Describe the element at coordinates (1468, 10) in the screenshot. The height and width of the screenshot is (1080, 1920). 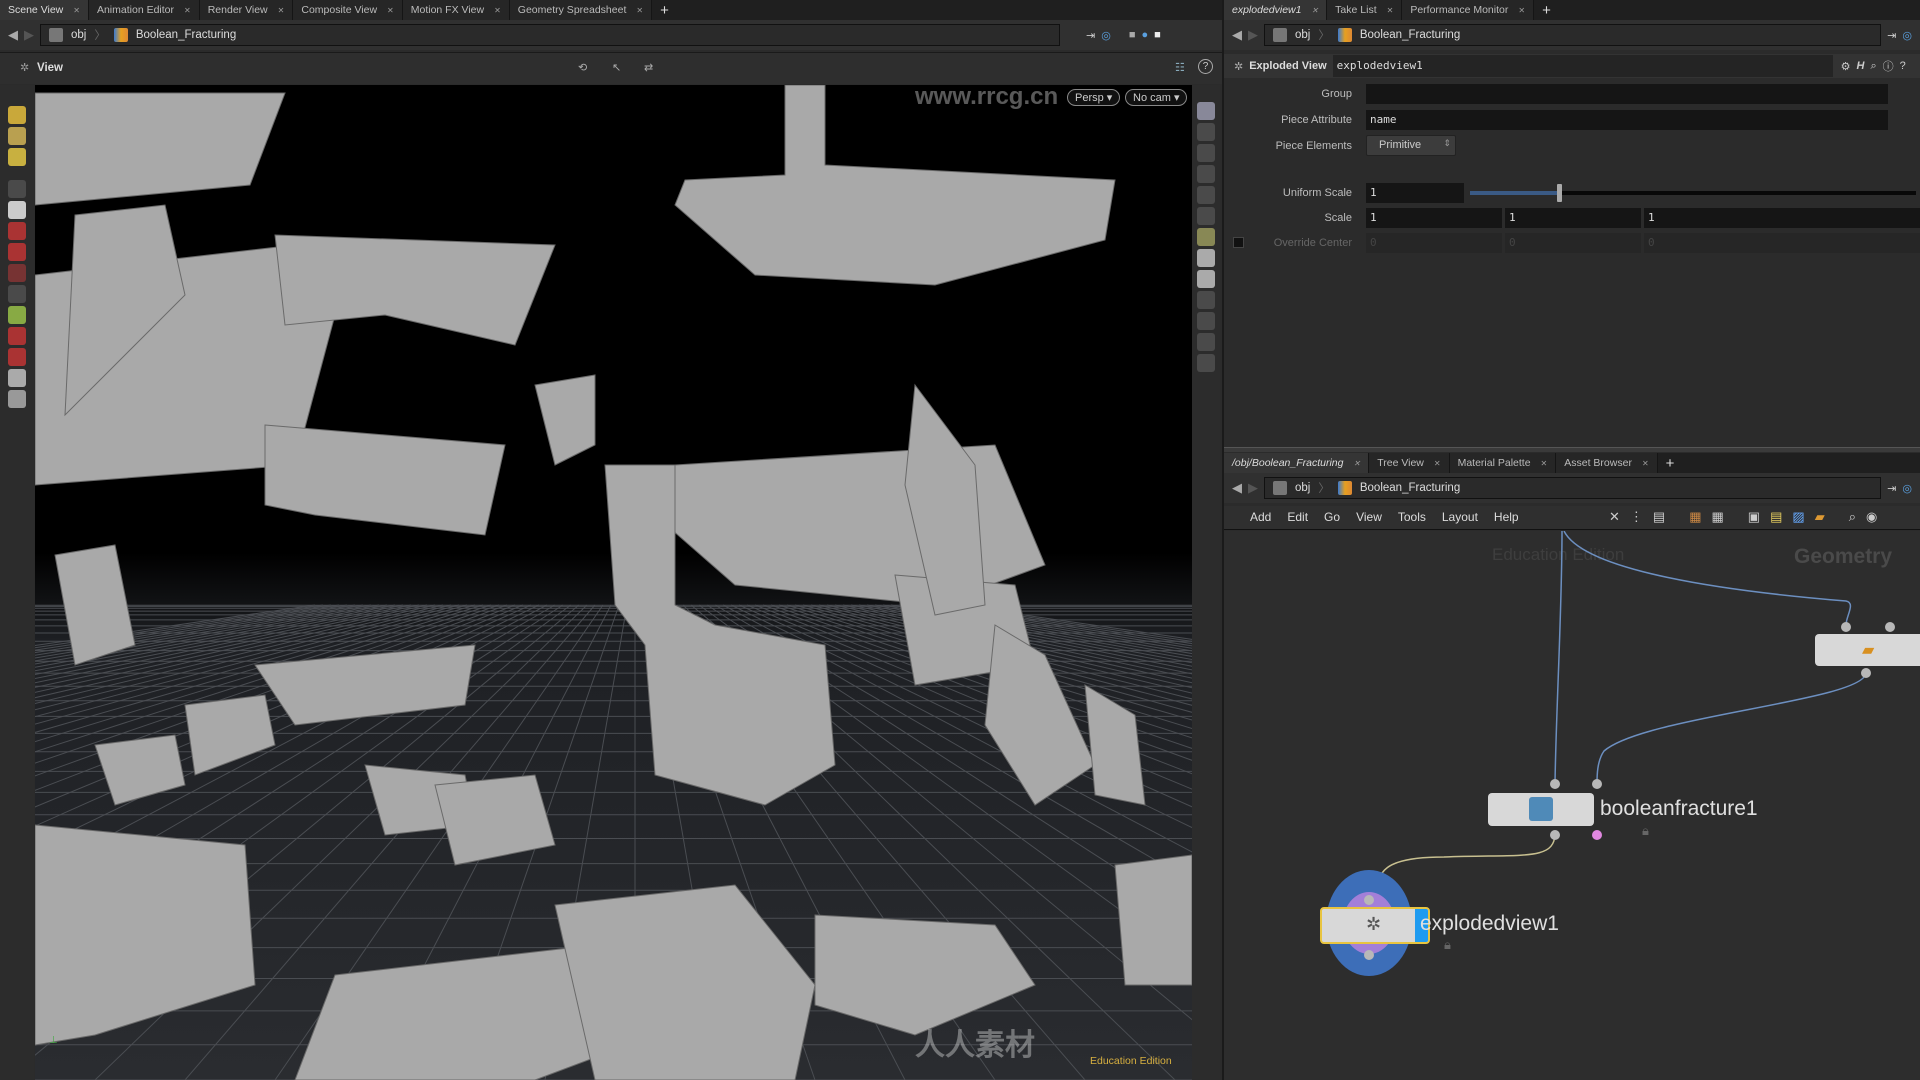
I see `tab-performance-monitor: Performance Monitor ✕` at that location.